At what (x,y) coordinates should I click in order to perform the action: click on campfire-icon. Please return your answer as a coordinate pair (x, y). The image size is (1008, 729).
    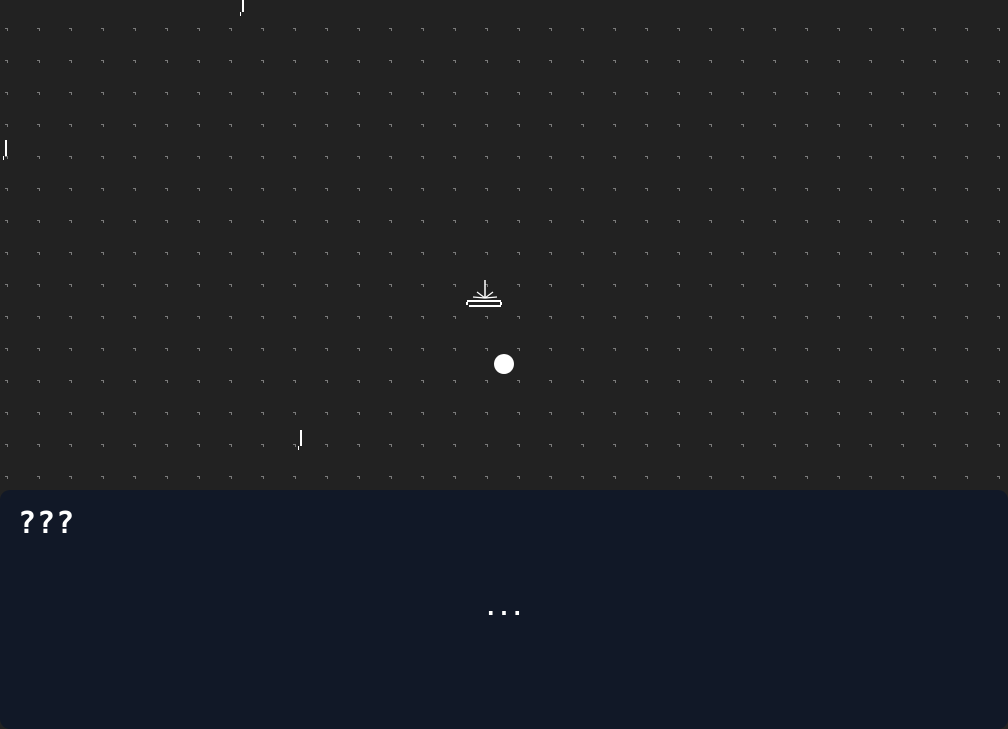
    Looking at the image, I should click on (484, 293).